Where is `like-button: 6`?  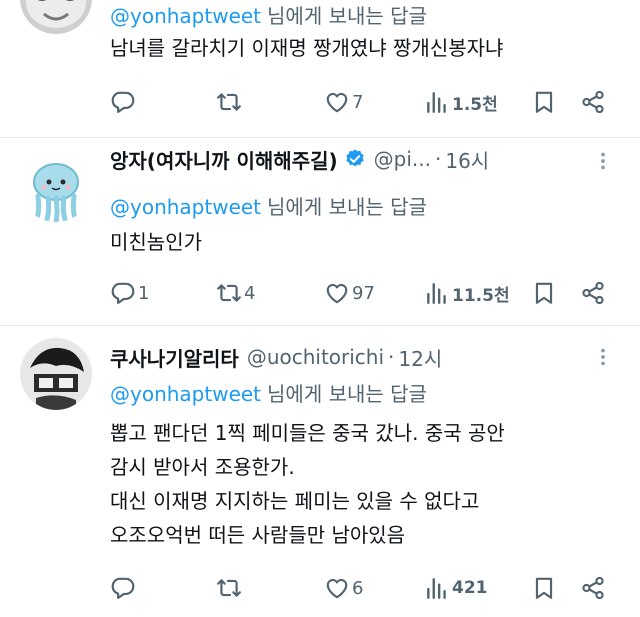
like-button: 6 is located at coordinates (343, 588).